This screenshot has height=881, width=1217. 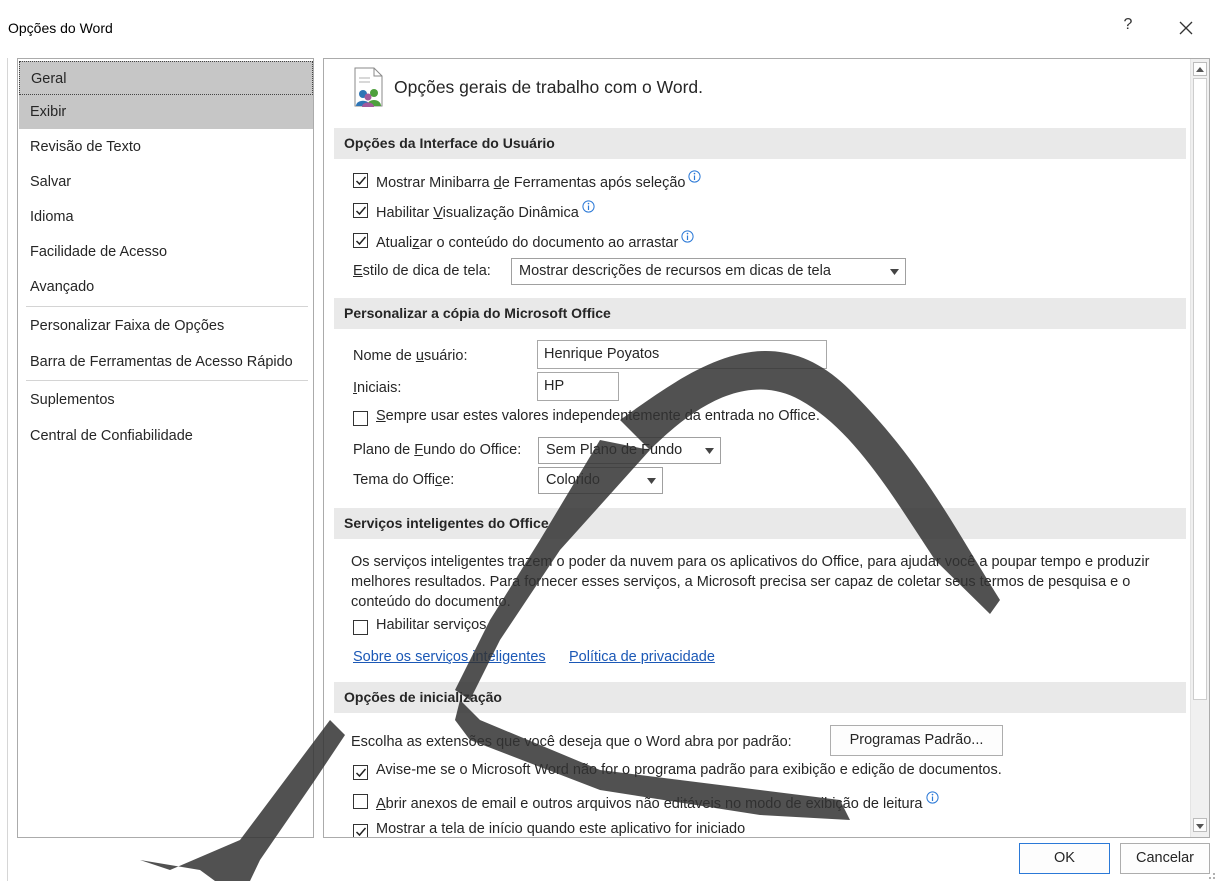 I want to click on update-drag-checkbox, so click(x=360, y=240).